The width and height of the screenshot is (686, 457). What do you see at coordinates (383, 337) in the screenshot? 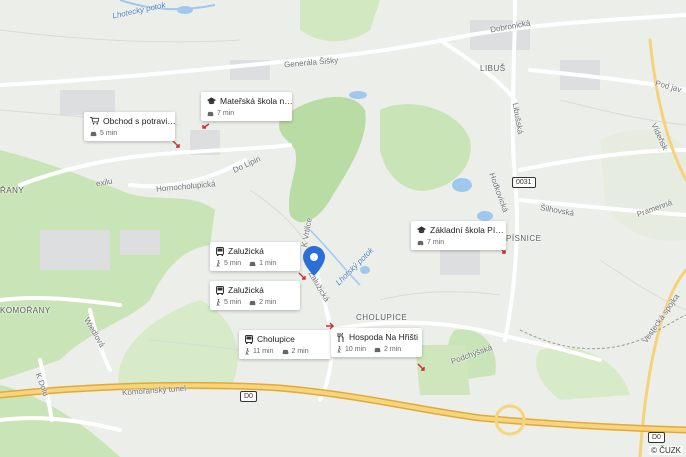
I see `poi-name: Hospoda Na Hřišti` at bounding box center [383, 337].